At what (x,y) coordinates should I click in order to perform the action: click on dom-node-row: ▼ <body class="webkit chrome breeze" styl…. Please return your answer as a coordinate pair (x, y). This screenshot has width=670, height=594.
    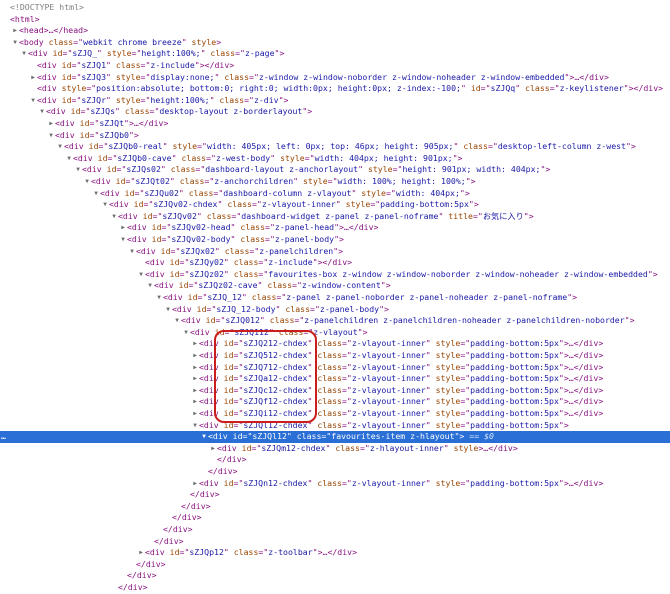
    Looking at the image, I should click on (335, 43).